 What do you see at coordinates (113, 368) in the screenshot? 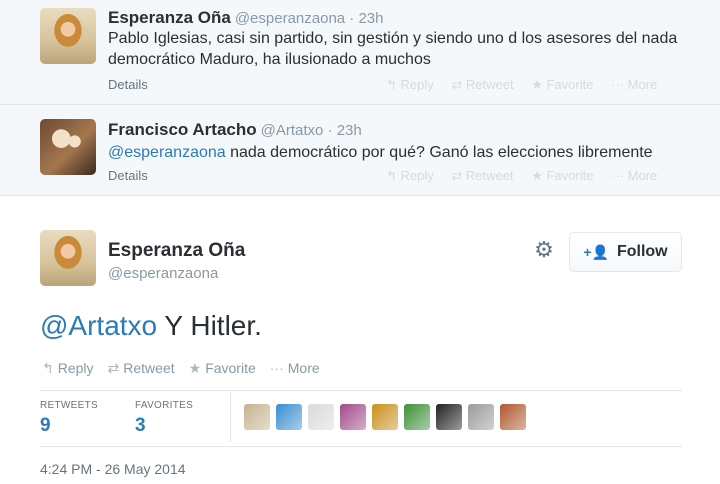
I see `retweet-icon: ⇄` at bounding box center [113, 368].